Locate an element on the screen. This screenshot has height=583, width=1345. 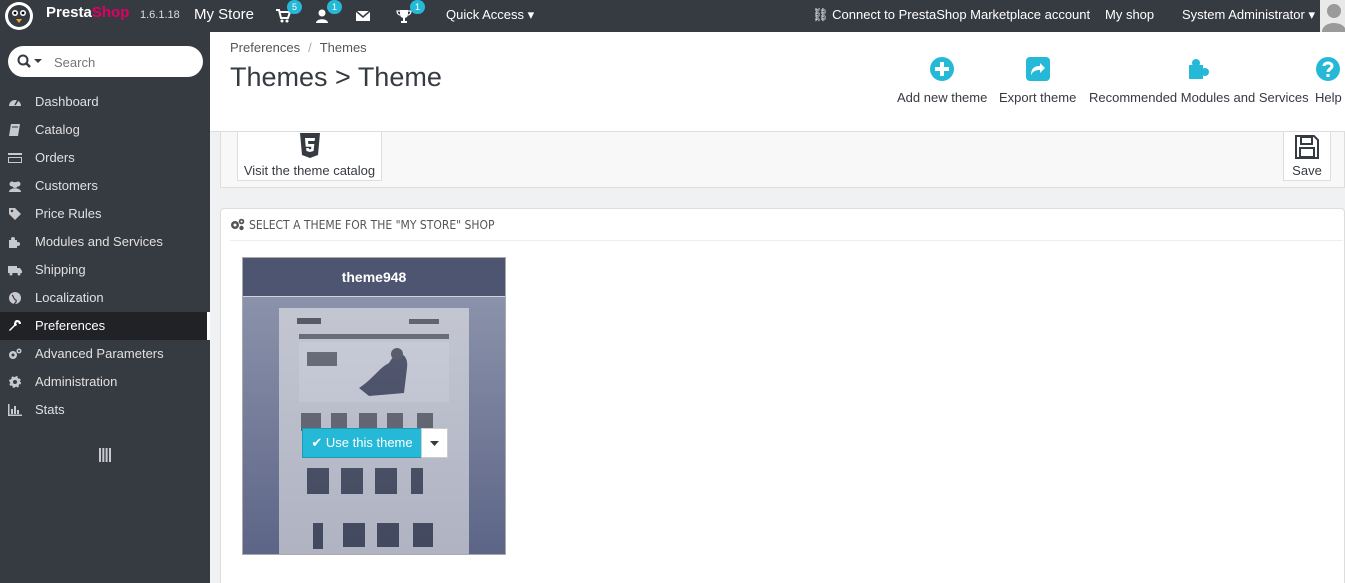
help-button: Help is located at coordinates (1328, 80).